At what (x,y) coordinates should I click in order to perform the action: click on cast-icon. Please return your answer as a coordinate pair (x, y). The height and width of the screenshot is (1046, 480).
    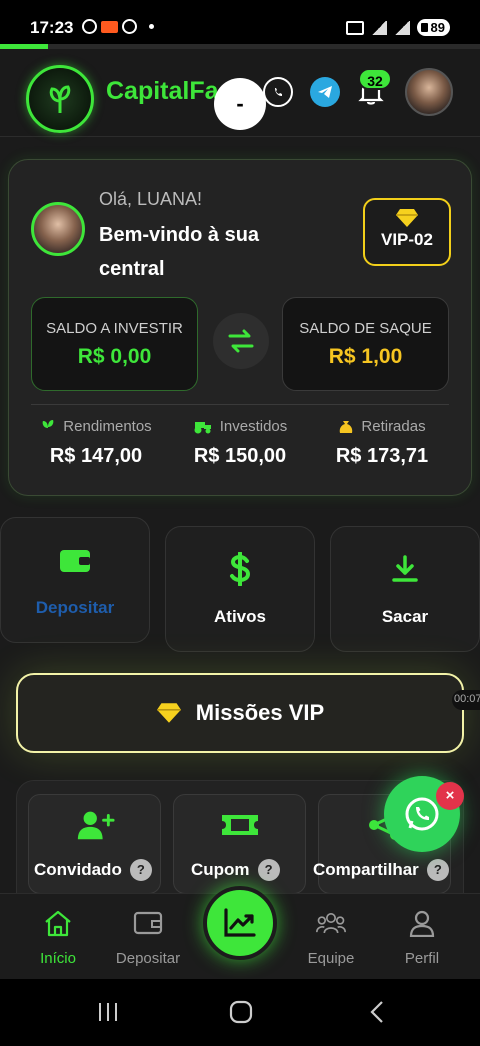
    Looking at the image, I should click on (354, 27).